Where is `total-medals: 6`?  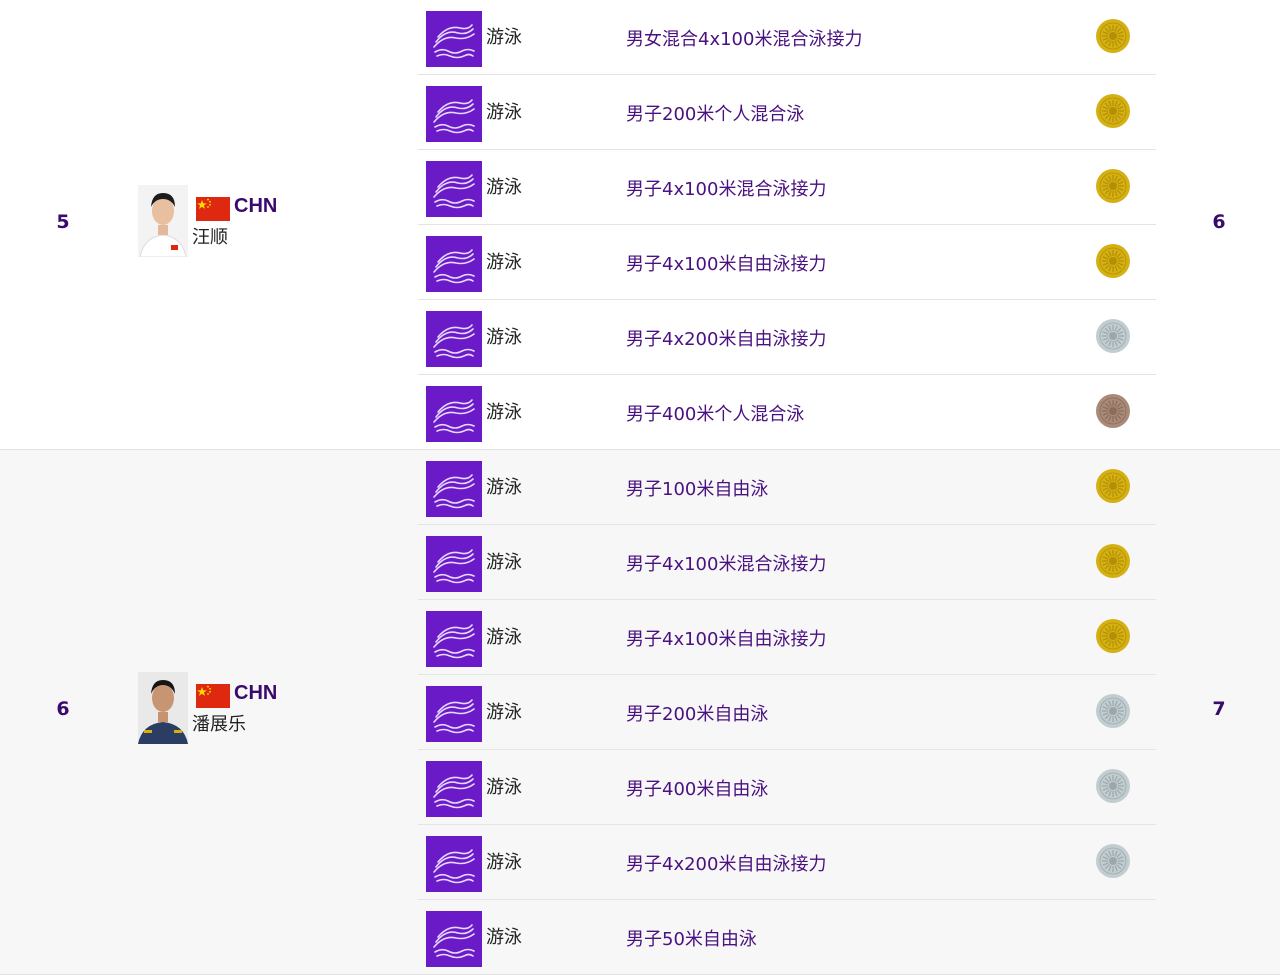 total-medals: 6 is located at coordinates (1219, 221).